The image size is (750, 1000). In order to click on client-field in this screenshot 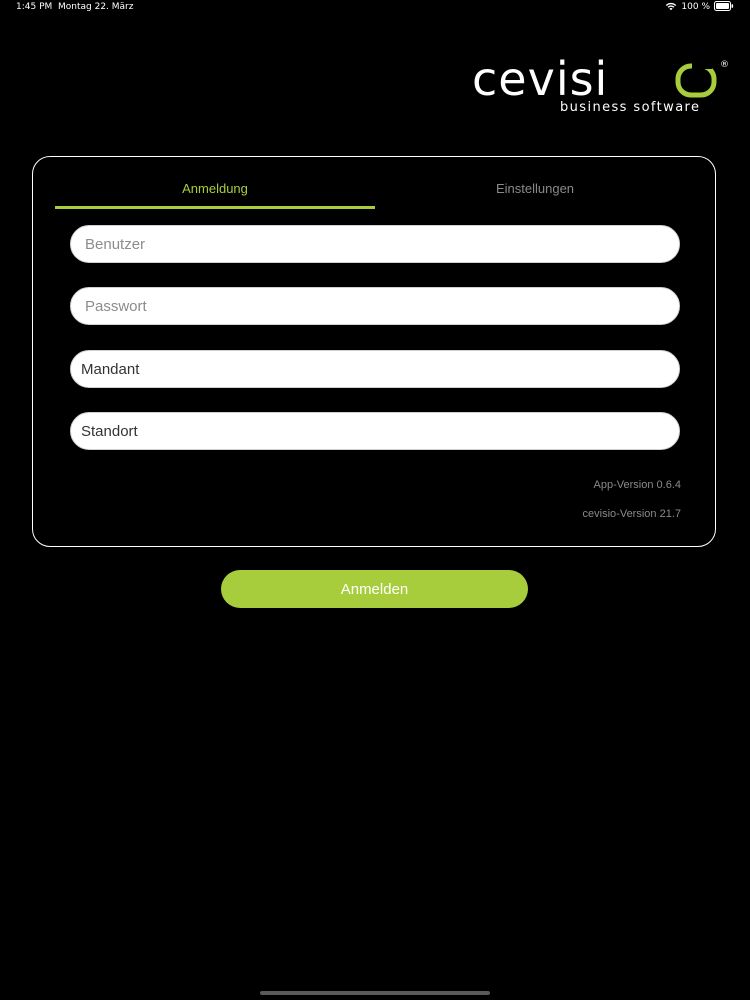, I will do `click(375, 369)`.